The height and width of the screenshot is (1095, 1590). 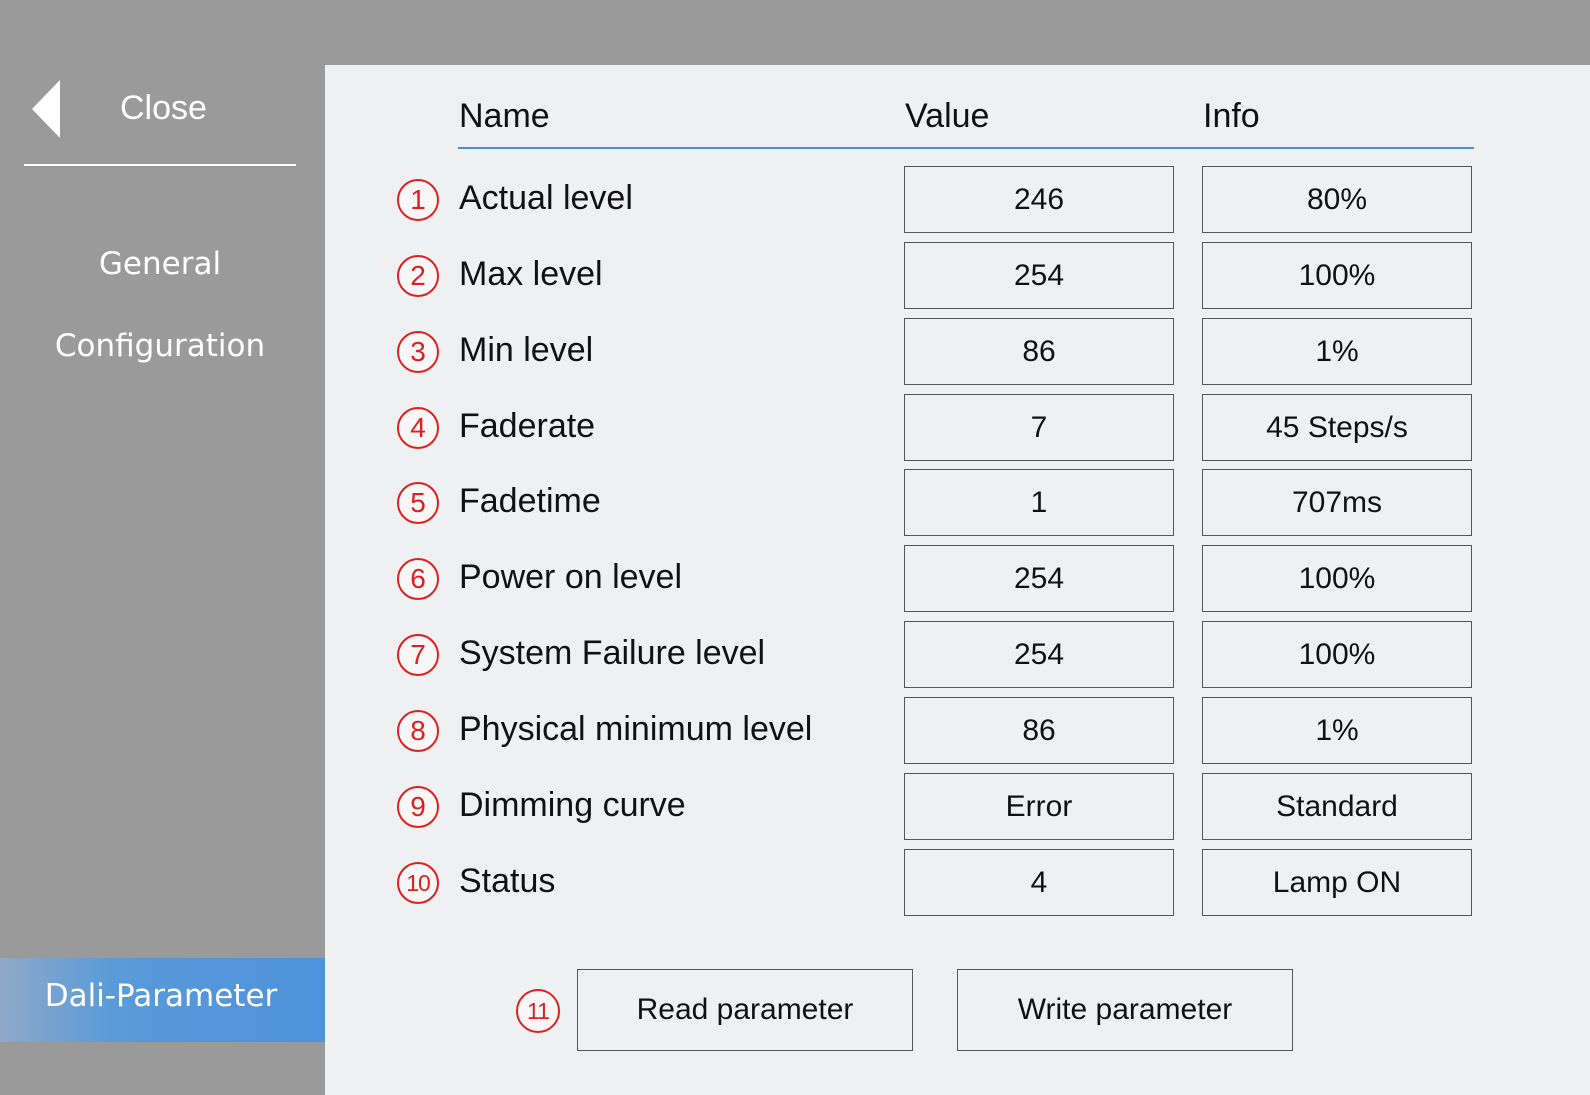 What do you see at coordinates (46, 109) in the screenshot?
I see `back-arrow-icon` at bounding box center [46, 109].